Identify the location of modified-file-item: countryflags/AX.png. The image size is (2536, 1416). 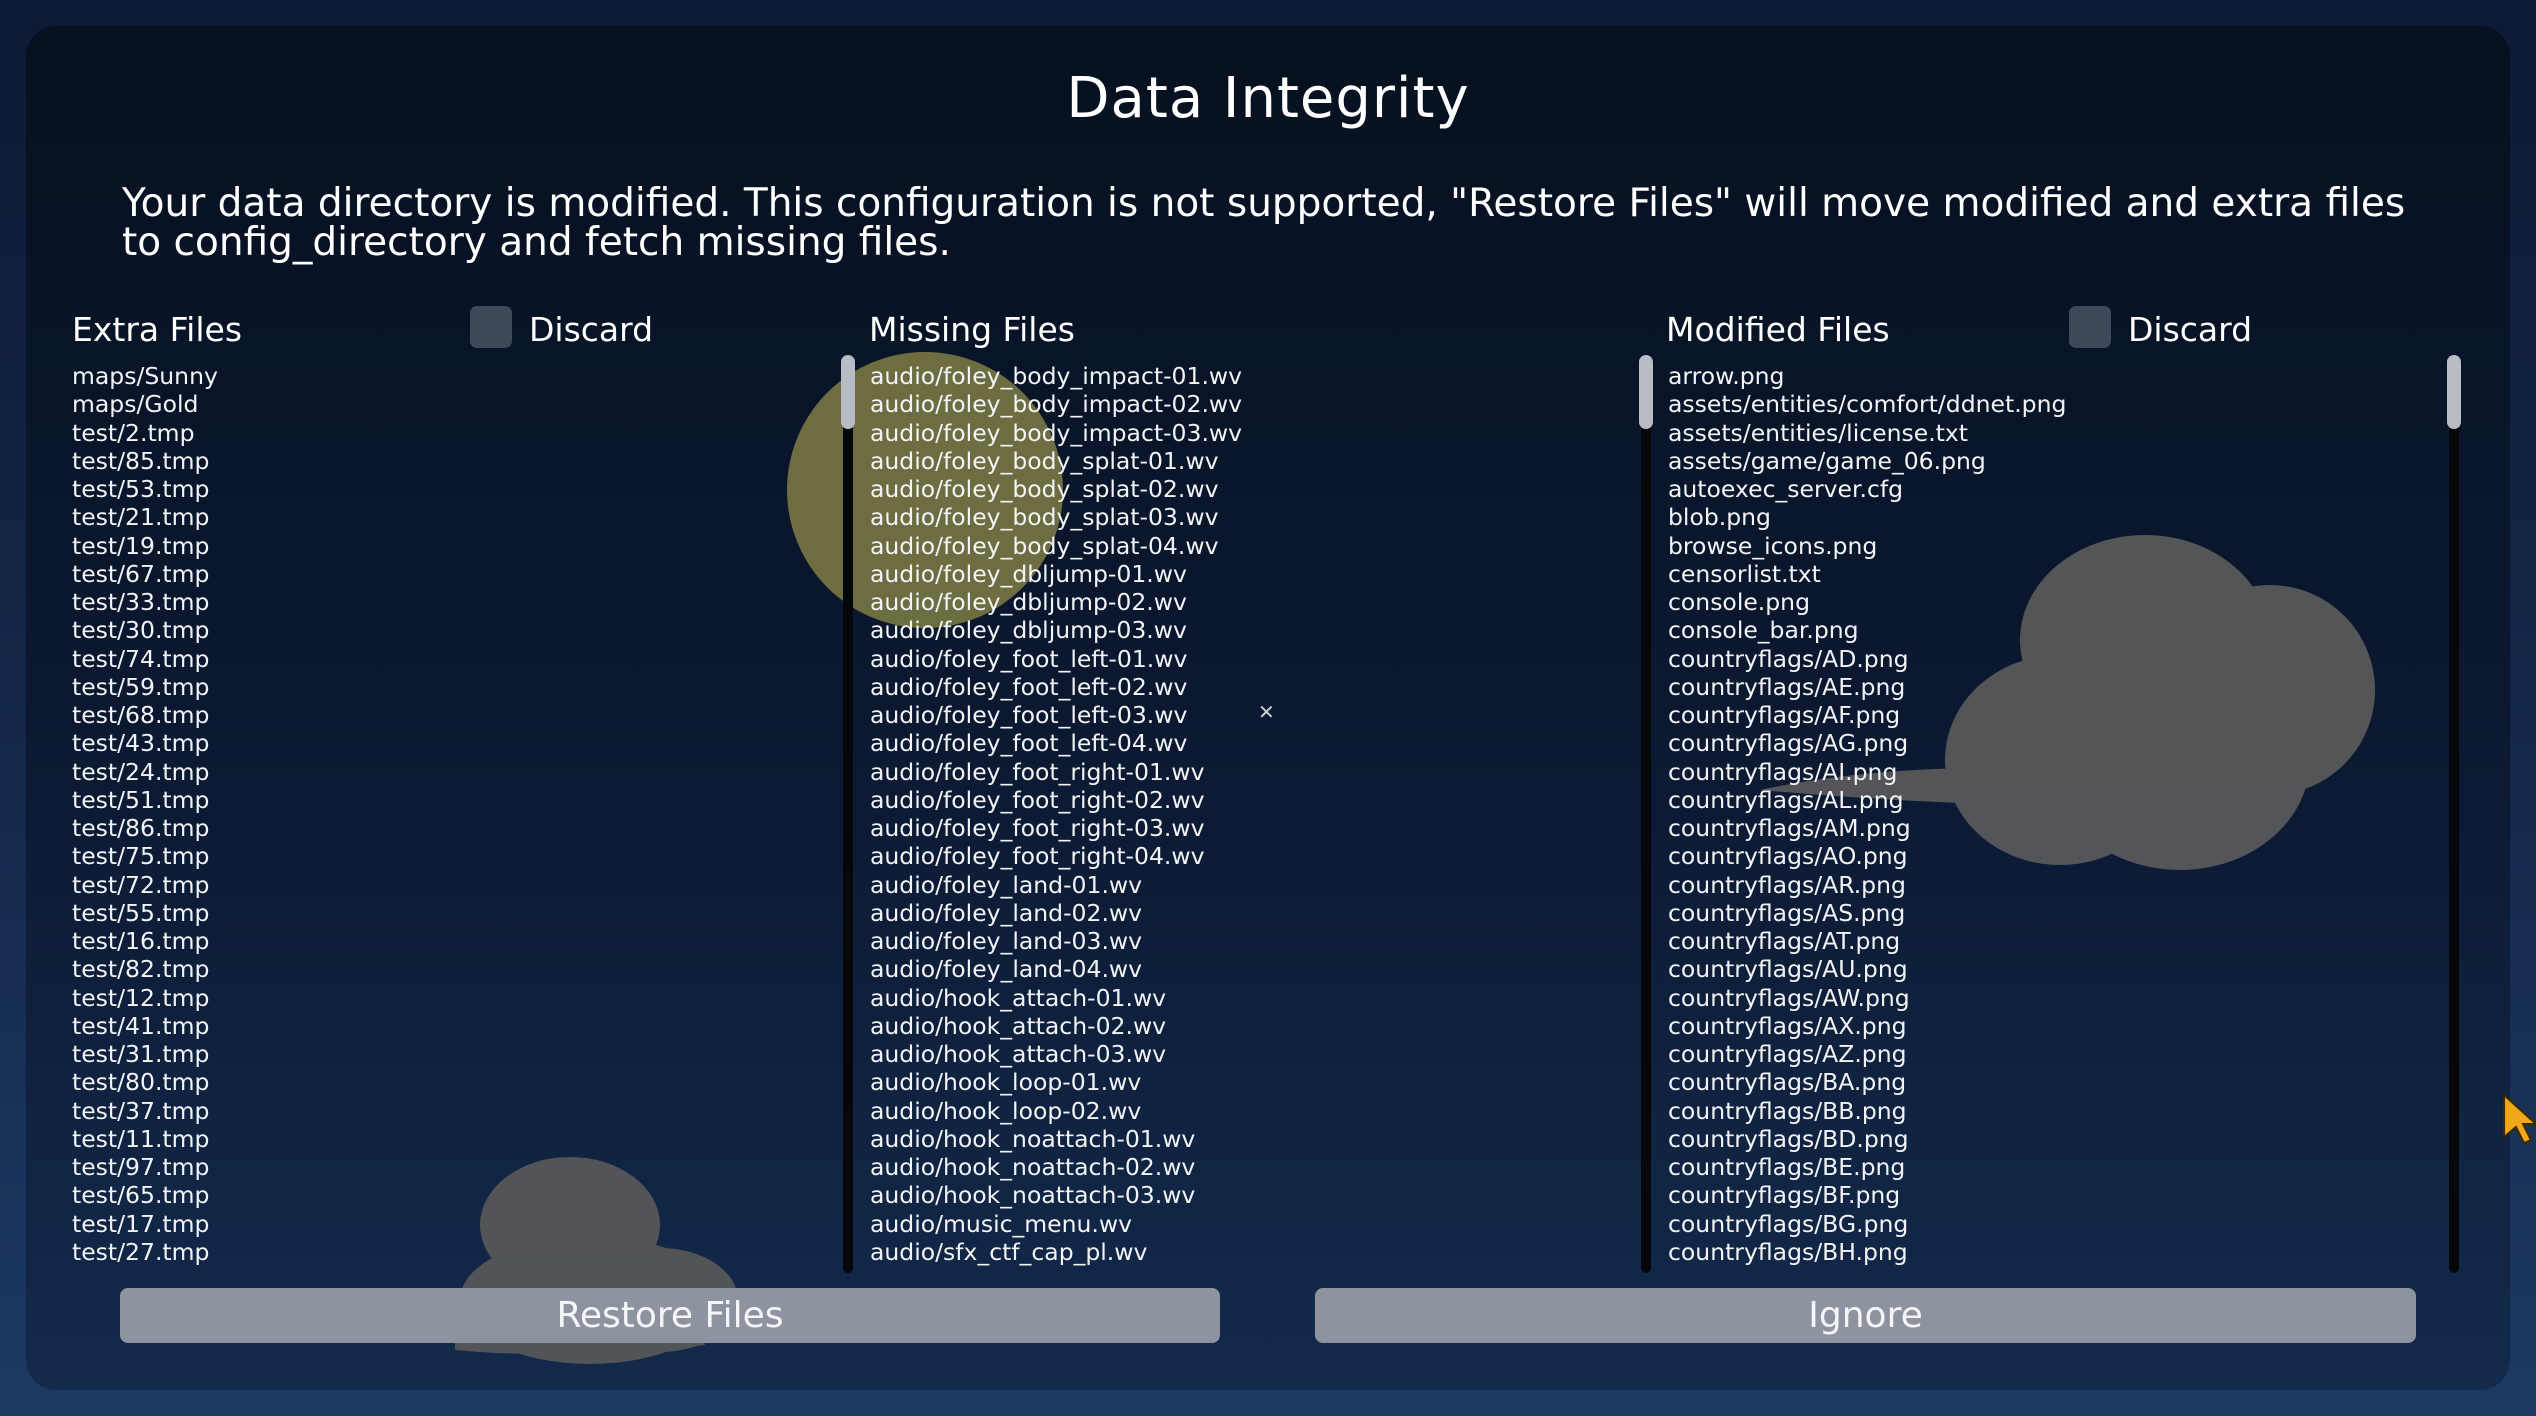
(2053, 1026).